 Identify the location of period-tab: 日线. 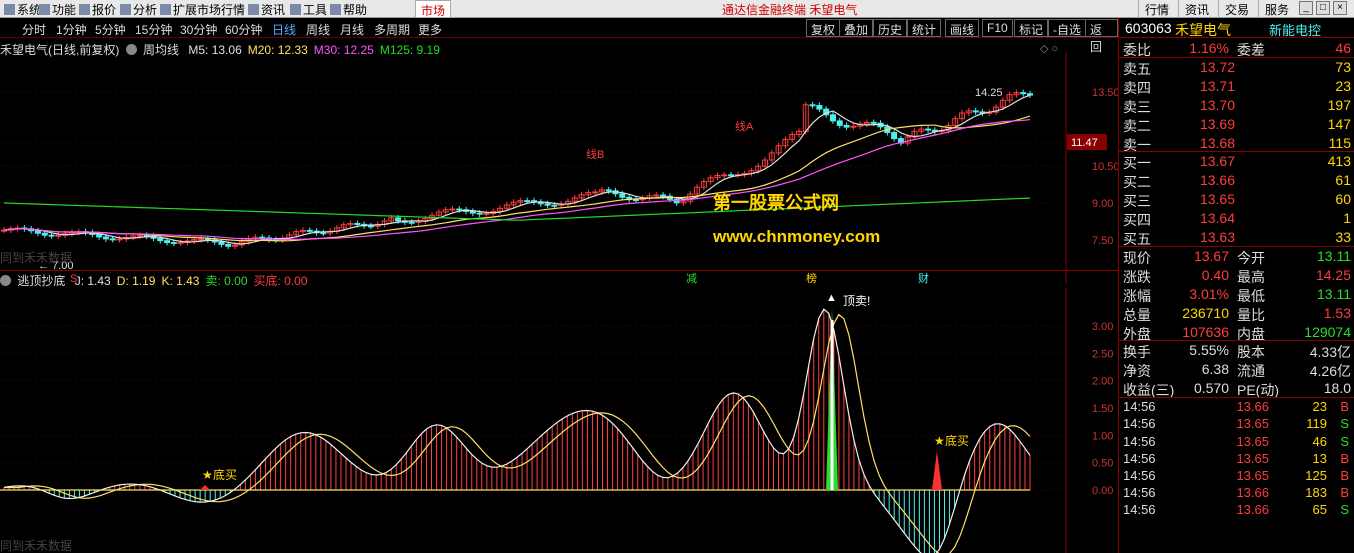
(284, 29).